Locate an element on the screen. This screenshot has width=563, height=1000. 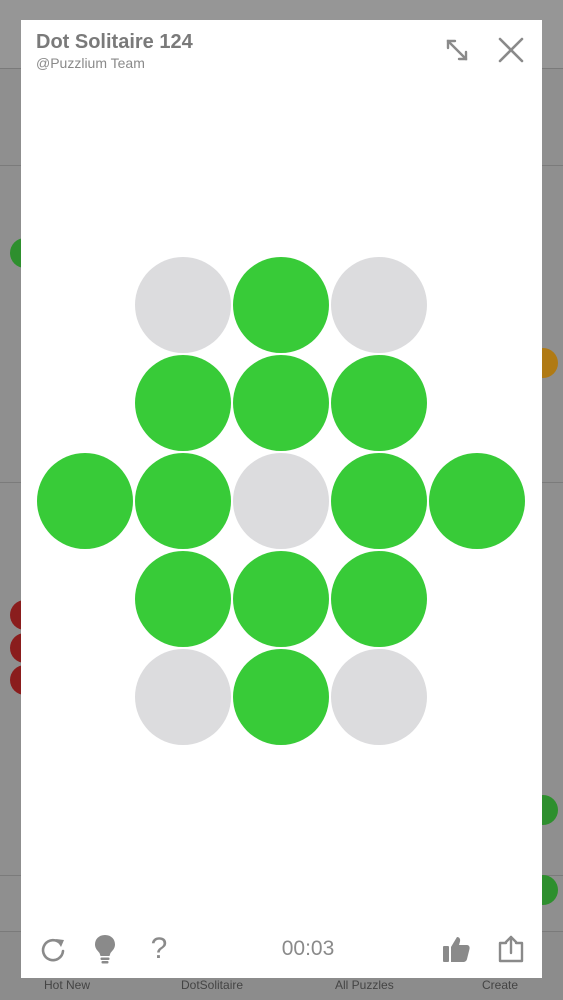
restart-icon is located at coordinates (53, 950).